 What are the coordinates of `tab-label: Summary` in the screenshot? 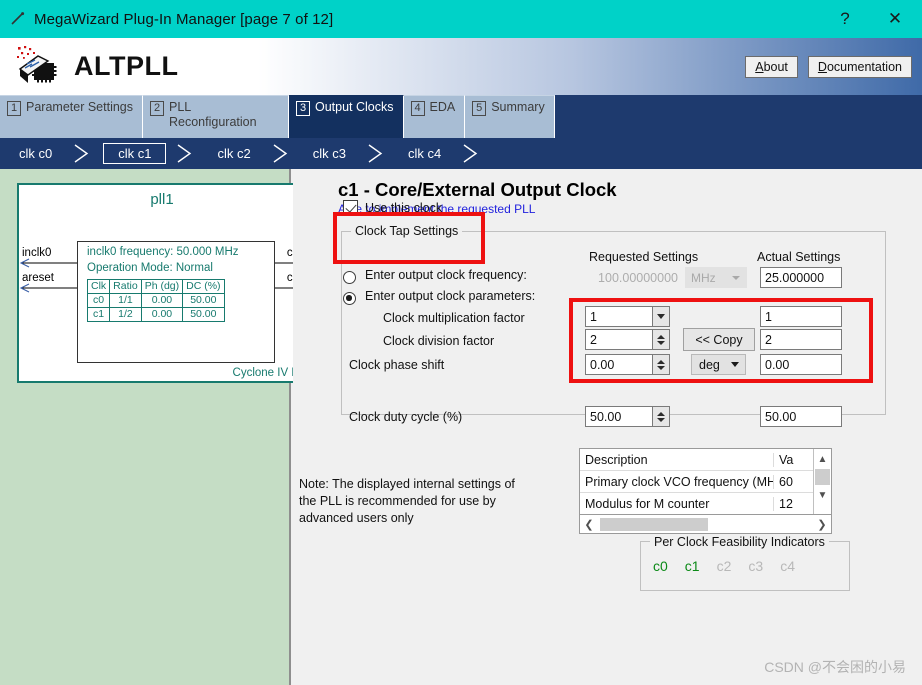 It's located at (518, 107).